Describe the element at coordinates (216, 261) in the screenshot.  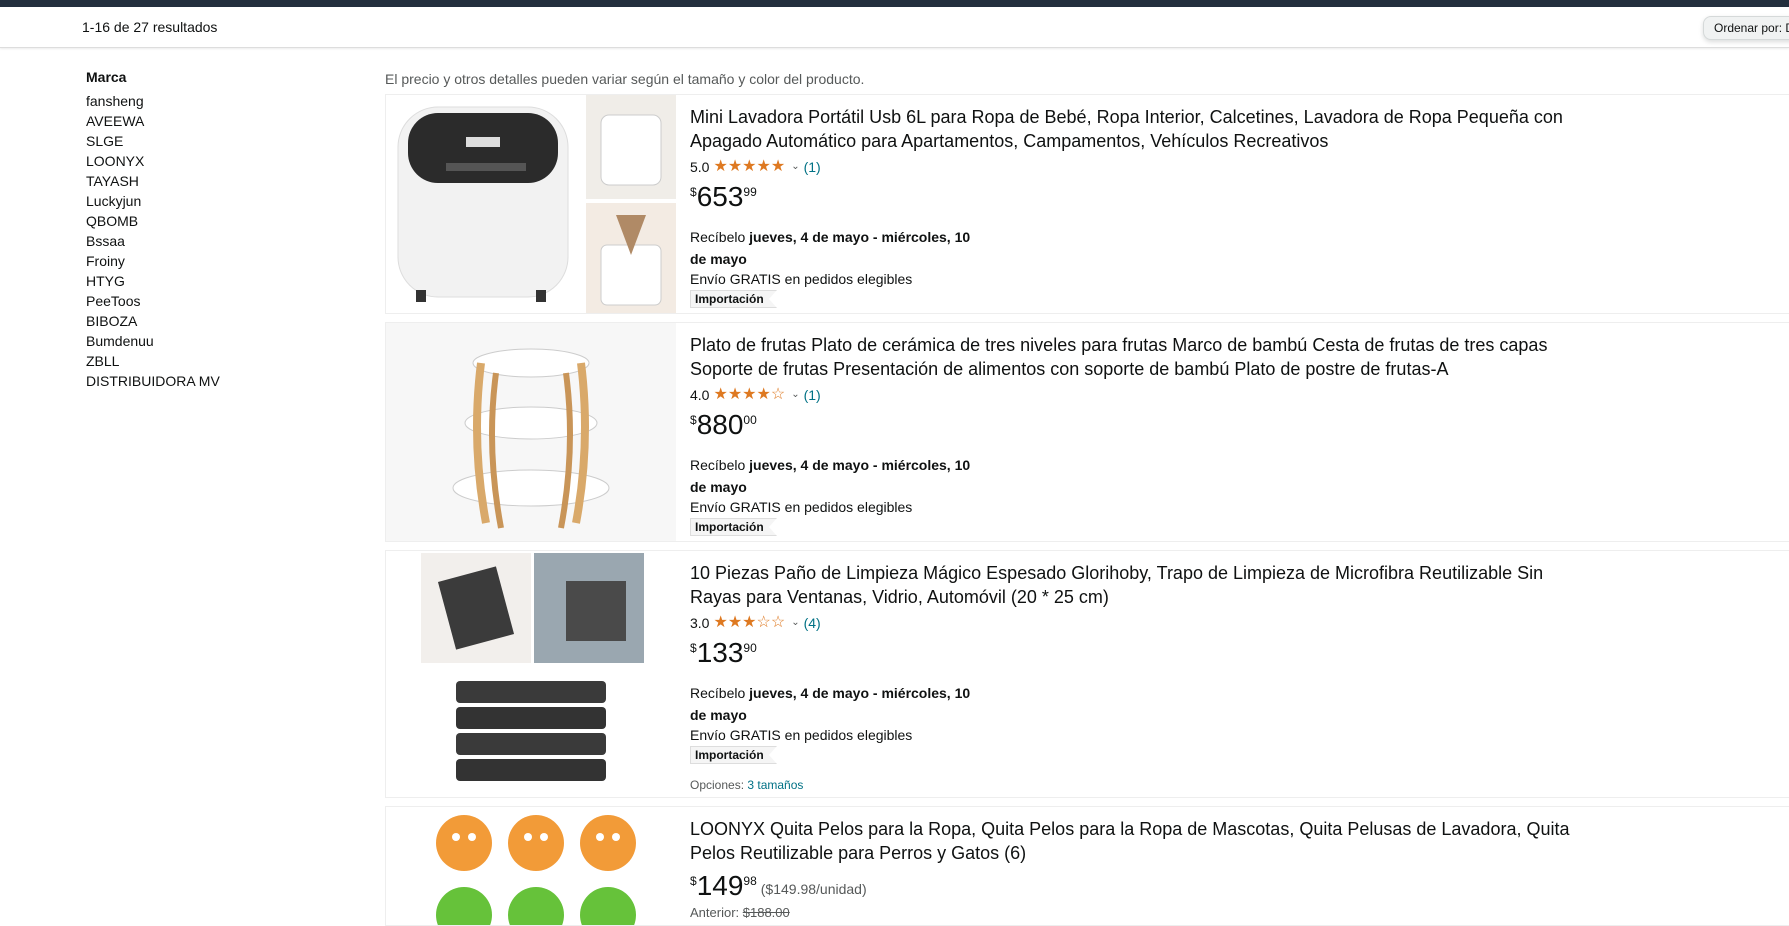
I see `brand-filter-item: Froiny` at that location.